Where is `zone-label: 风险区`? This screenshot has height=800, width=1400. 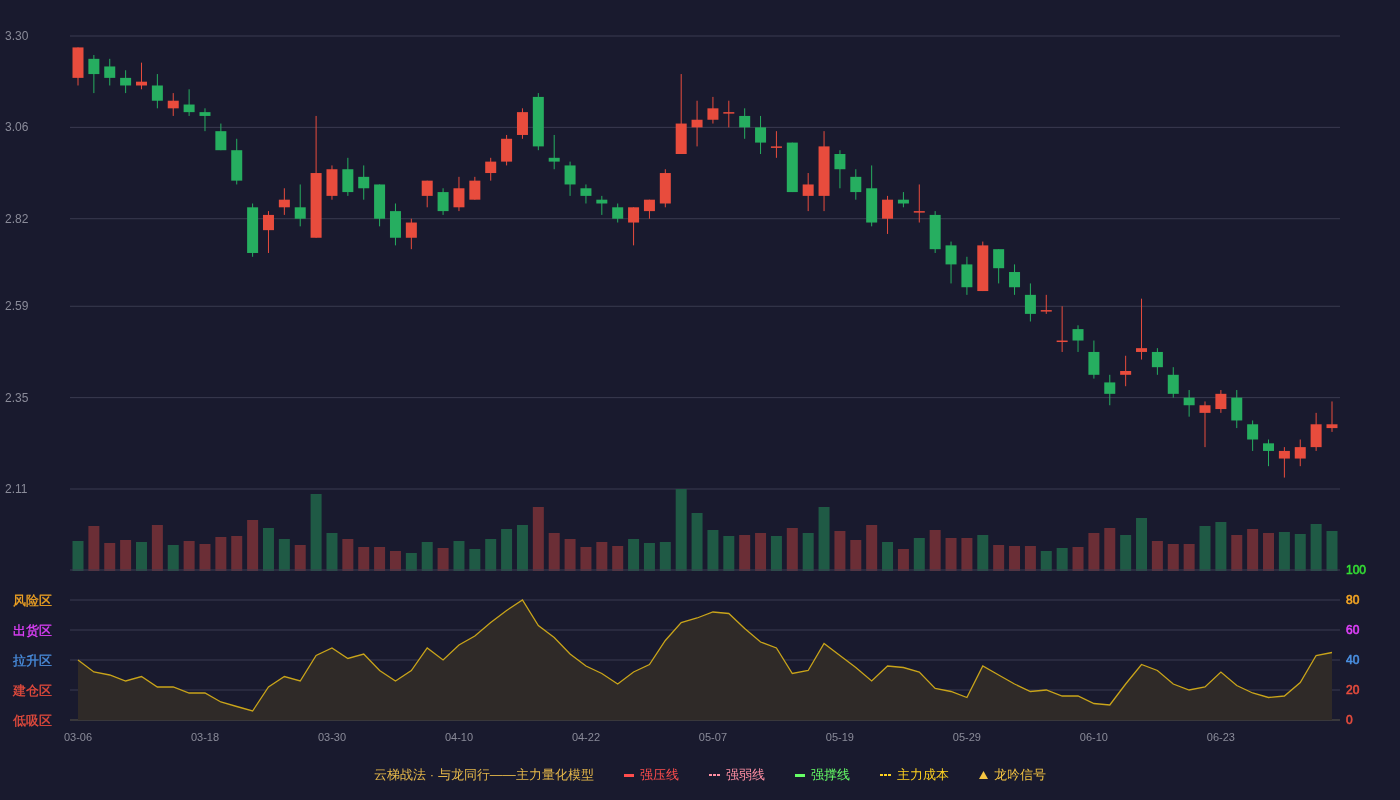 zone-label: 风险区 is located at coordinates (32, 600).